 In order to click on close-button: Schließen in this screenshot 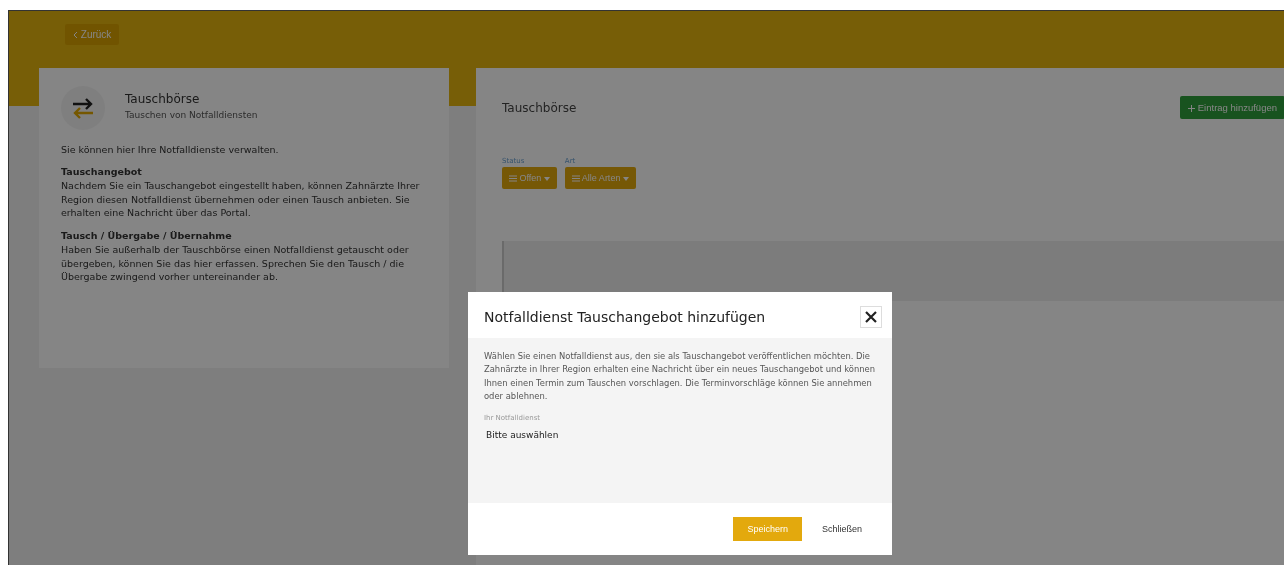, I will do `click(841, 529)`.